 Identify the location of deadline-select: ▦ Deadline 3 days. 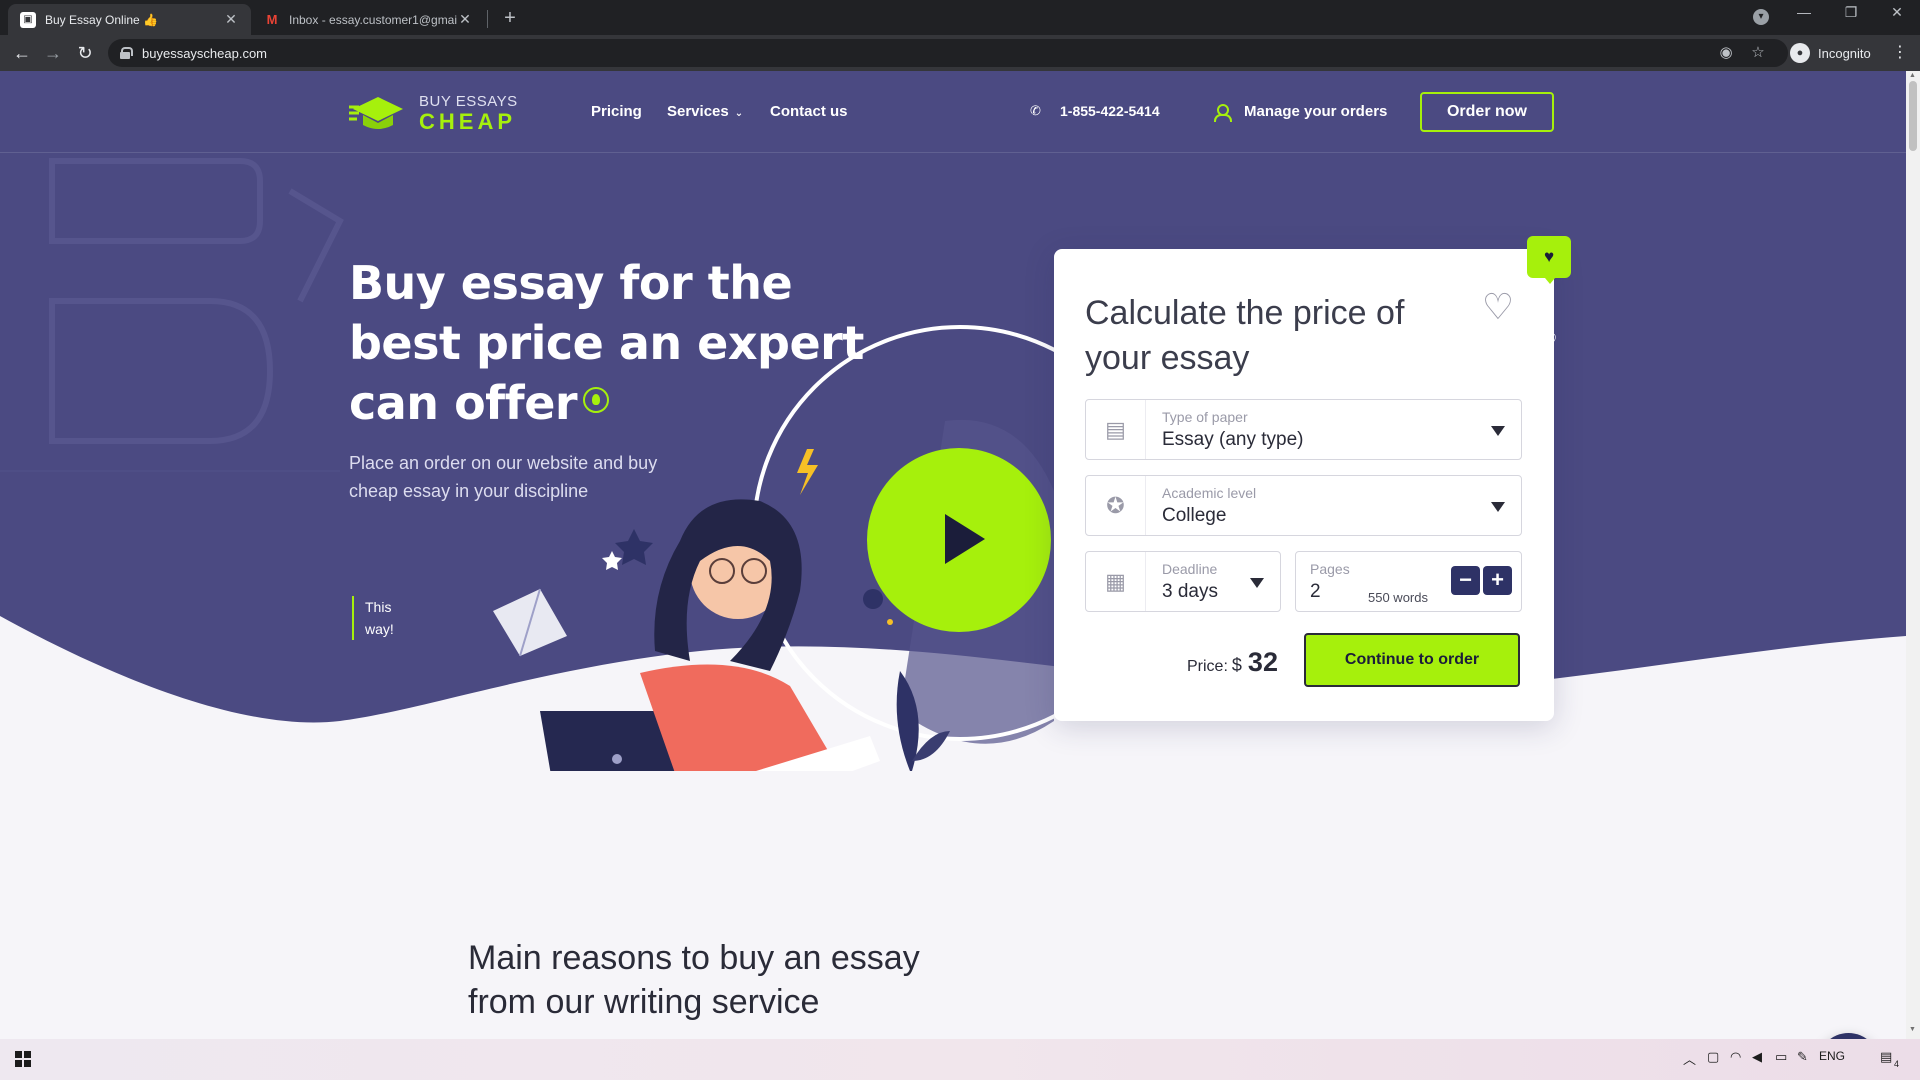
(1183, 581).